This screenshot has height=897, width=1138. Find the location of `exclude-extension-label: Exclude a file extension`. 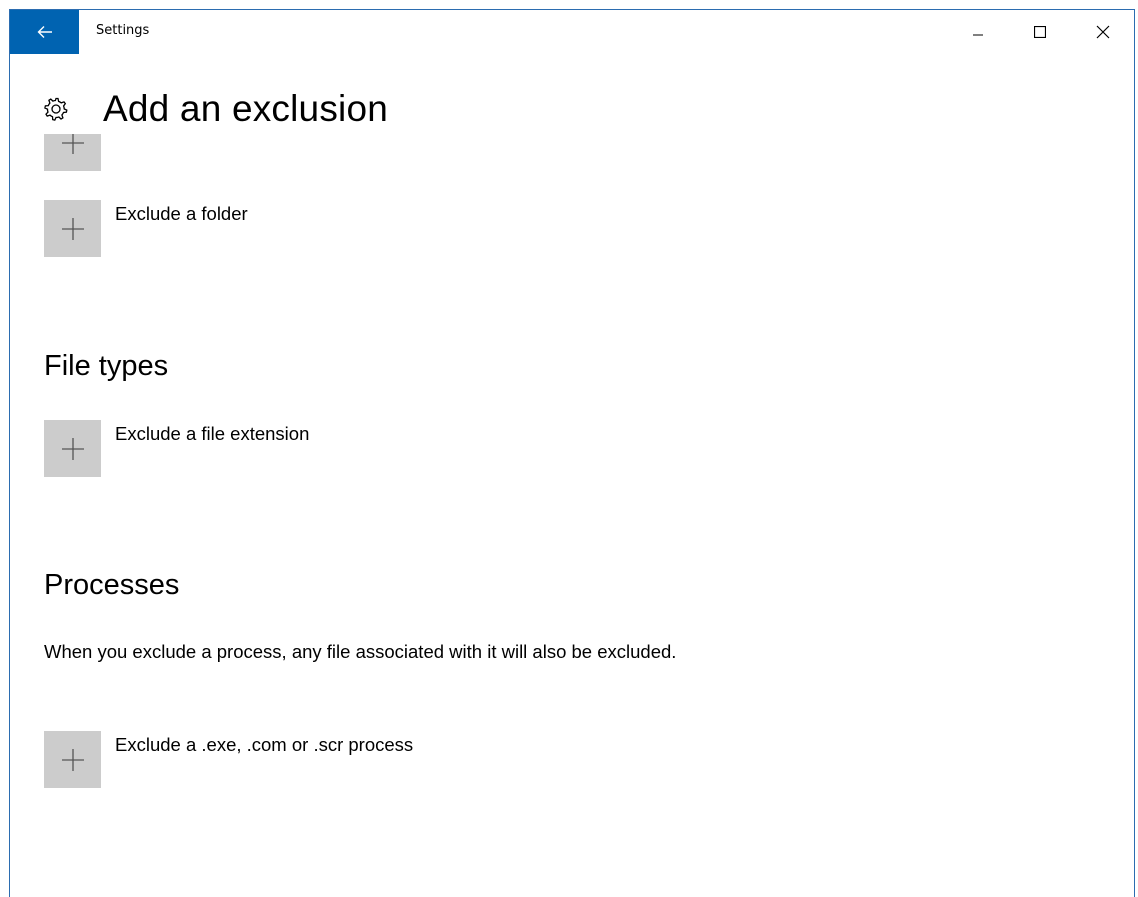

exclude-extension-label: Exclude a file extension is located at coordinates (212, 434).